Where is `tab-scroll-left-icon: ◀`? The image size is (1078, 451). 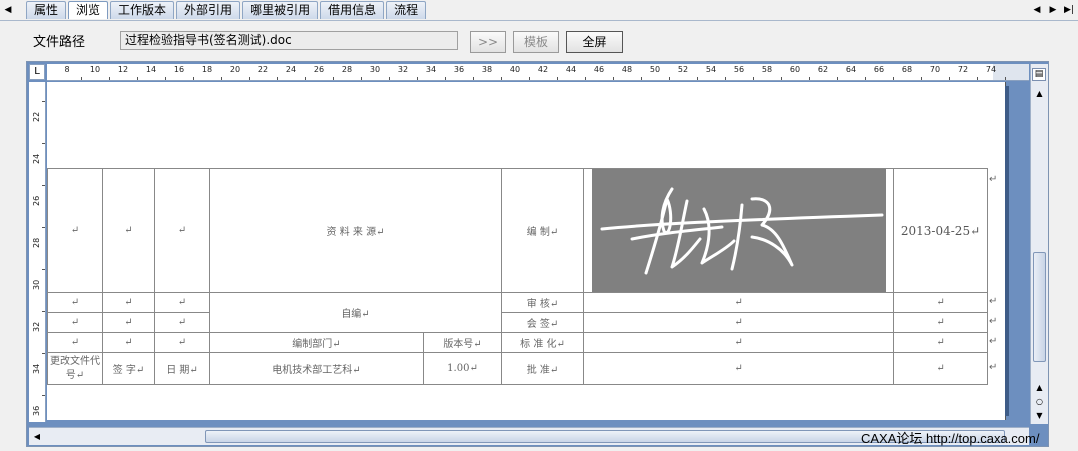 tab-scroll-left-icon: ◀ is located at coordinates (8, 10).